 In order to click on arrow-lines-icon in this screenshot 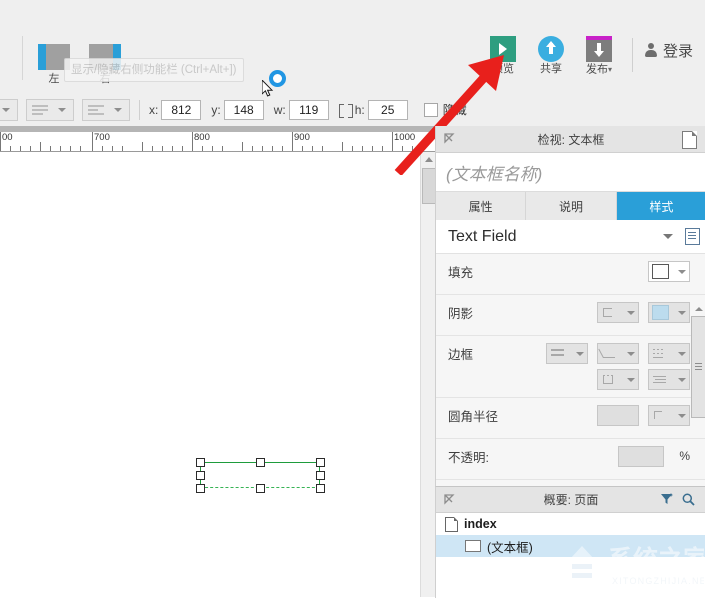, I will do `click(660, 379)`.